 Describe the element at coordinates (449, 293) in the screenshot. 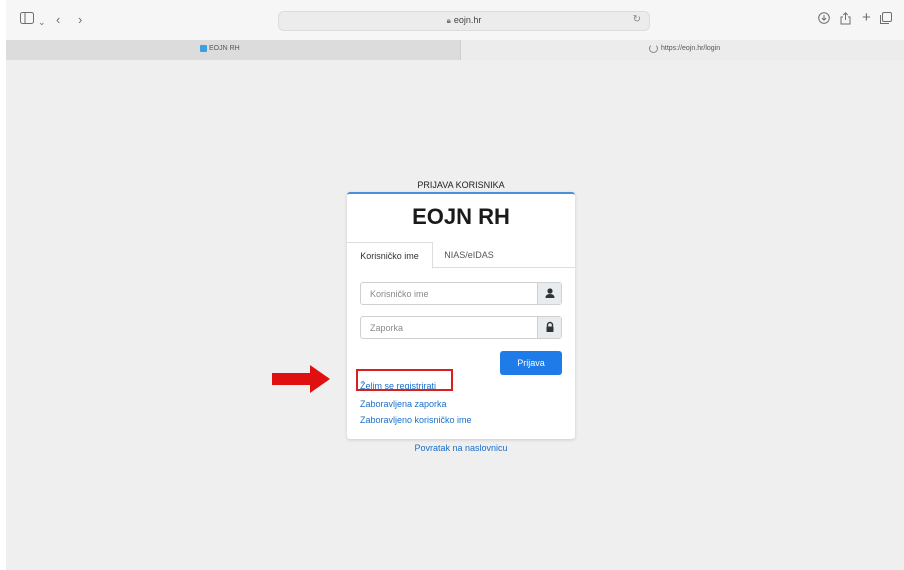

I see `username-input` at that location.